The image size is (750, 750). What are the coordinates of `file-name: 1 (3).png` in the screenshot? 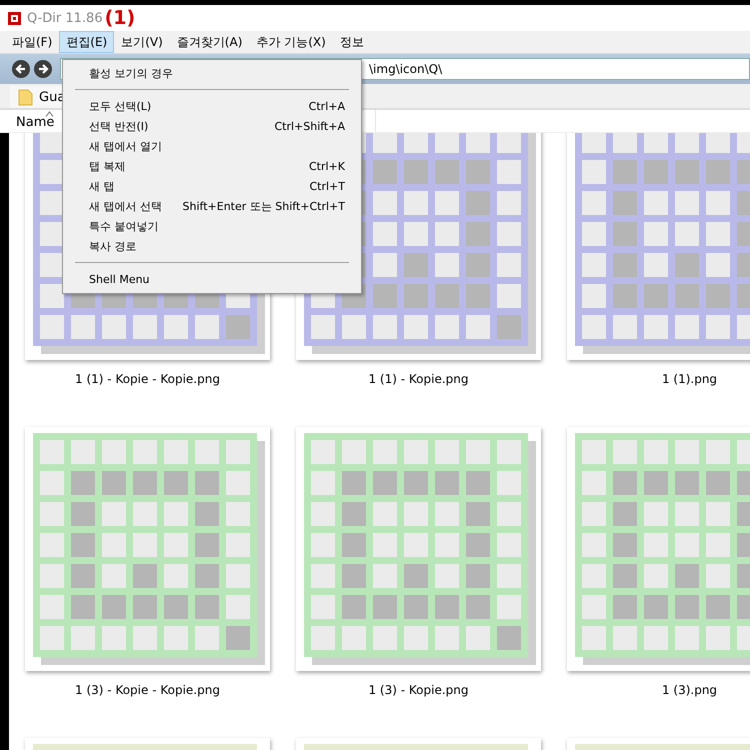 It's located at (690, 690).